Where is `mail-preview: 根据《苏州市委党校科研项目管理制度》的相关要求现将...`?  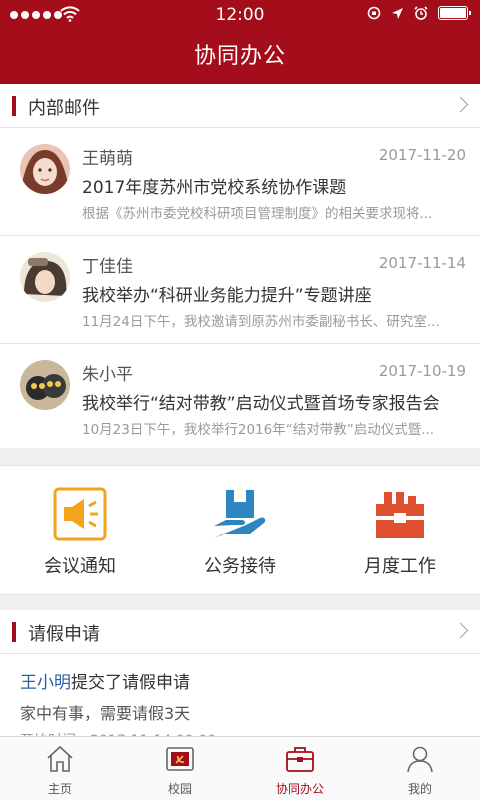
mail-preview: 根据《苏州市委党校科研项目管理制度》的相关要求现将... is located at coordinates (257, 214).